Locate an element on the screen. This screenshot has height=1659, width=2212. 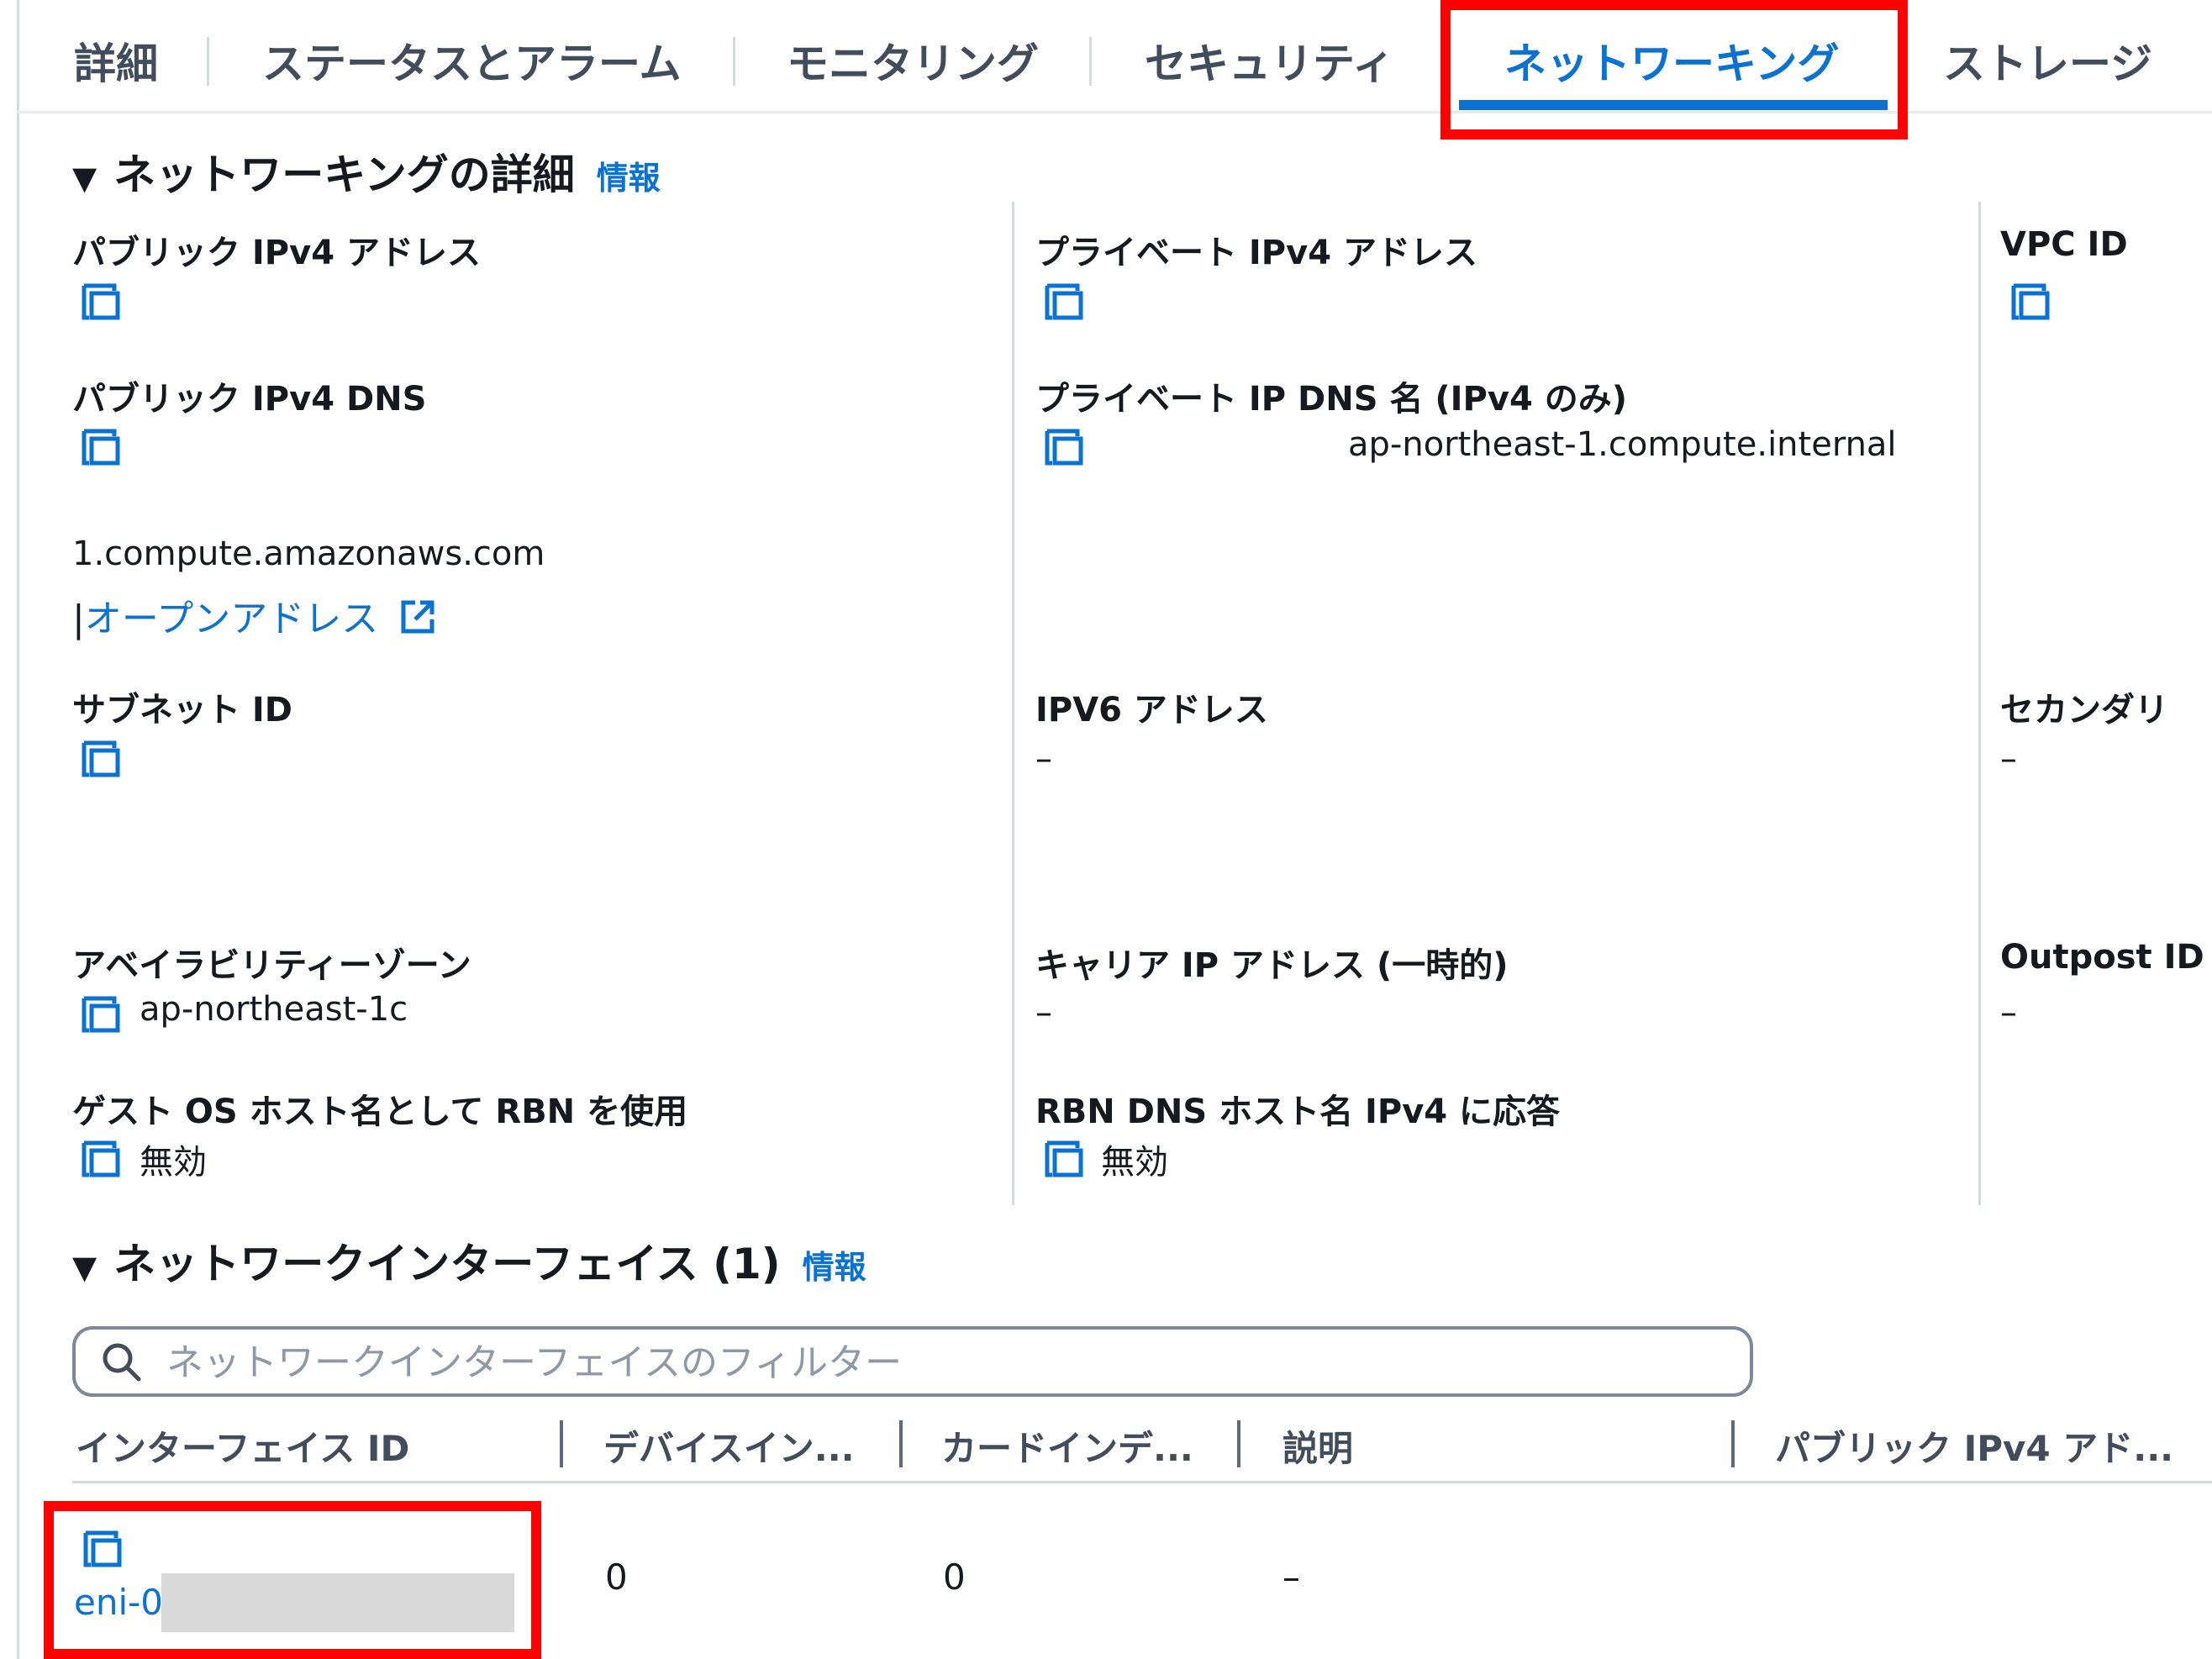
availability-zone-value: ap-northeast-1c is located at coordinates (274, 1009).